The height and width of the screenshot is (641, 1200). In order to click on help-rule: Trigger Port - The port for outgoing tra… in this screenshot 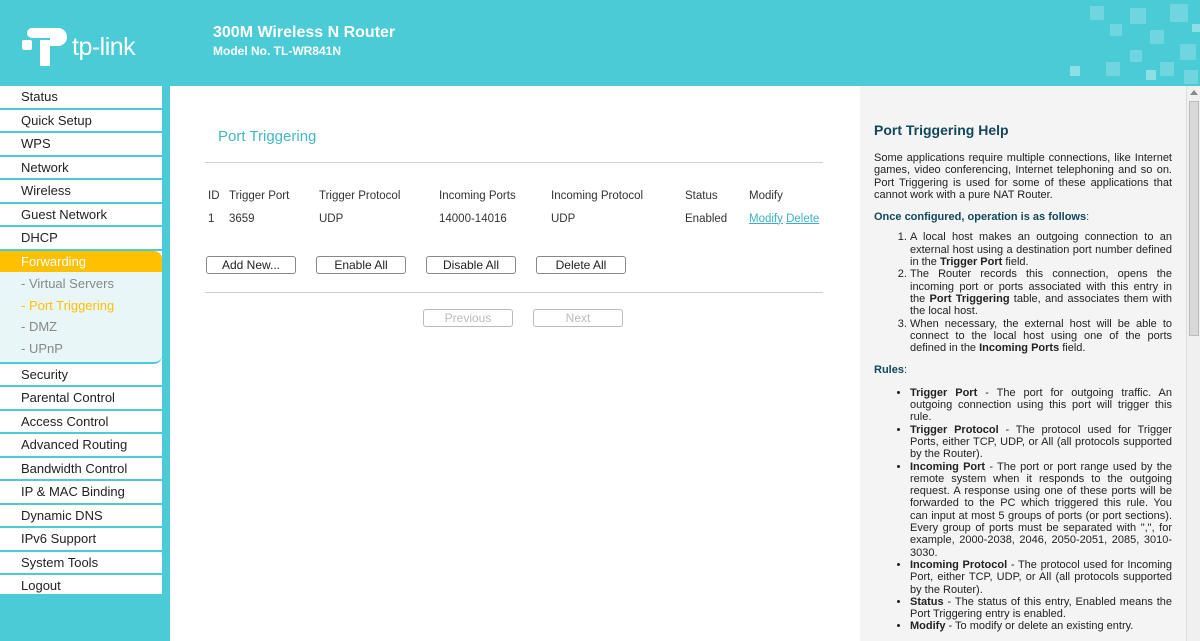, I will do `click(1041, 405)`.